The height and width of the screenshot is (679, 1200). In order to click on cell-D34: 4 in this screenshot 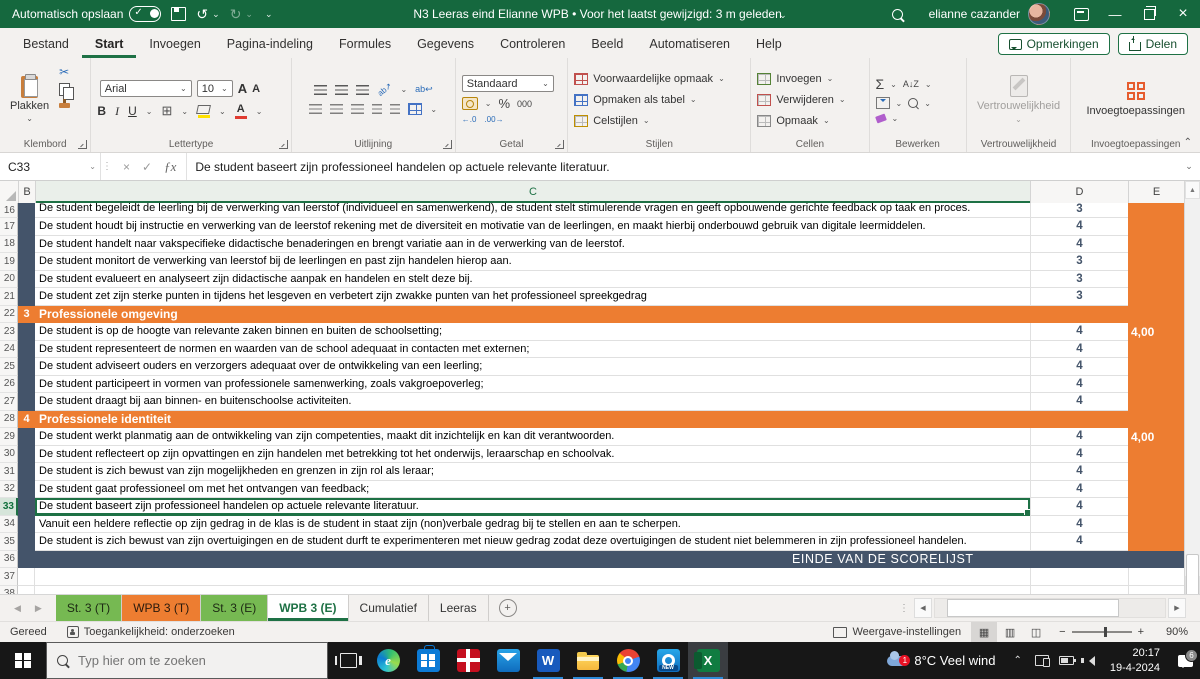, I will do `click(1079, 525)`.